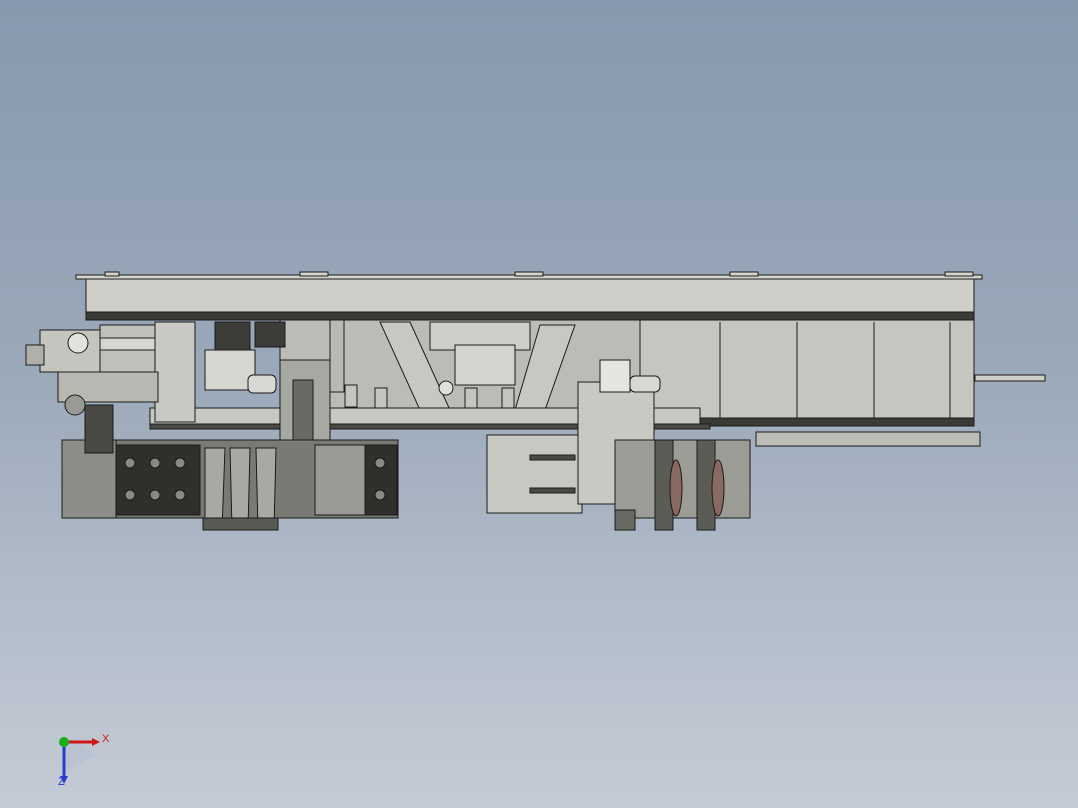 The image size is (1078, 808). I want to click on view-triad: X Z, so click(84, 761).